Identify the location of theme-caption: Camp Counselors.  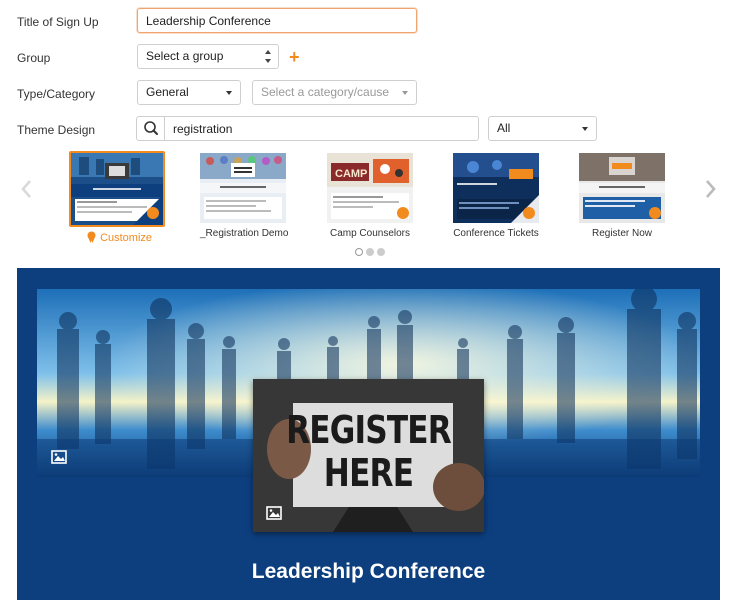
(370, 233).